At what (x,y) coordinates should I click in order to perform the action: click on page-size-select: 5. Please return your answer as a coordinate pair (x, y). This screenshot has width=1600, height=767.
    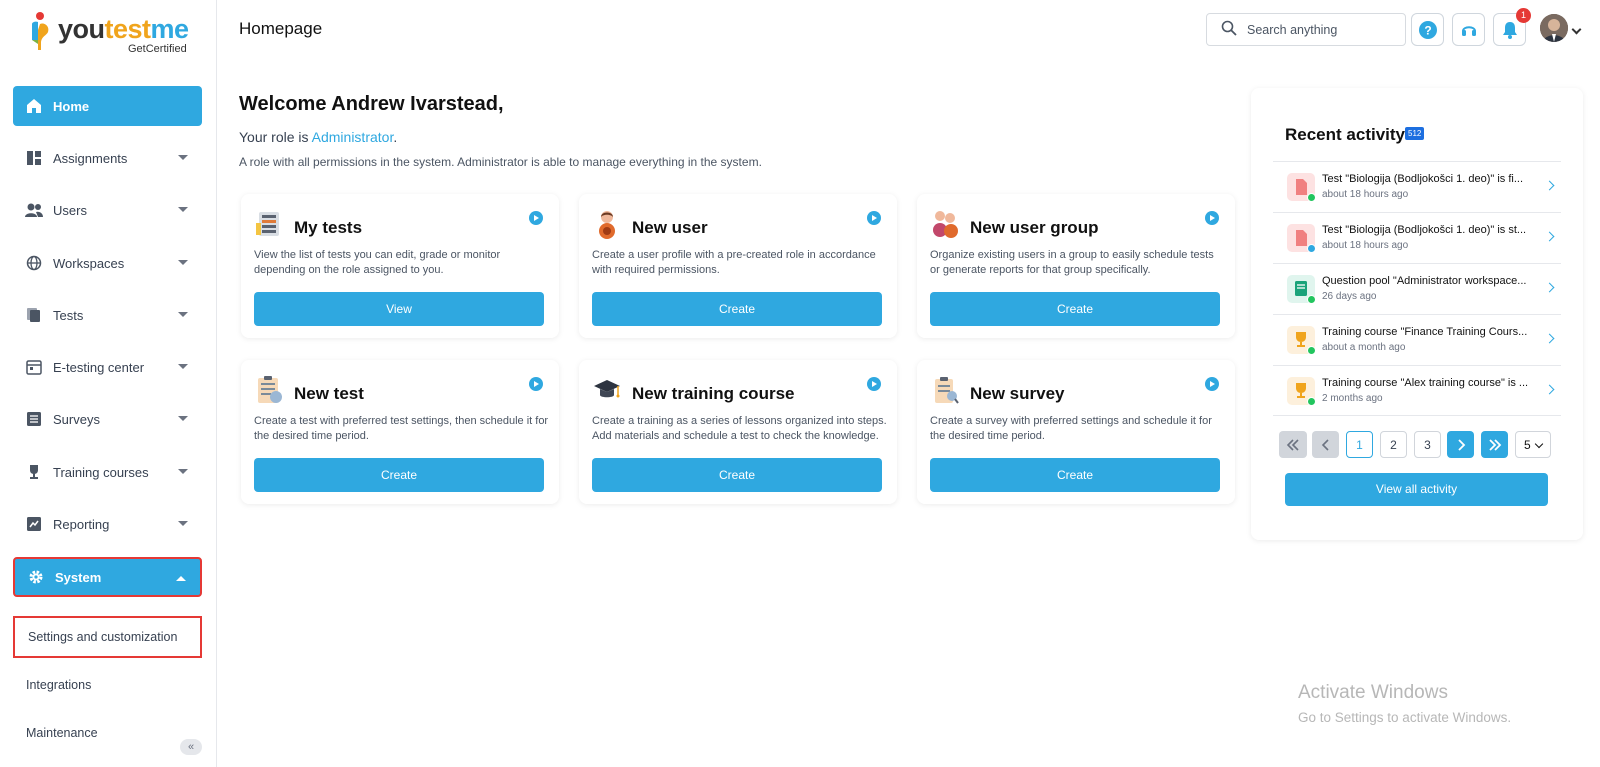
    Looking at the image, I should click on (1533, 444).